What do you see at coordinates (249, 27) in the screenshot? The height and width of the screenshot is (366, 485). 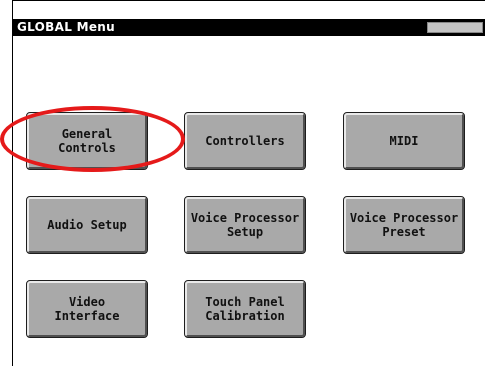 I see `title-bar: GLOBAL Menu` at bounding box center [249, 27].